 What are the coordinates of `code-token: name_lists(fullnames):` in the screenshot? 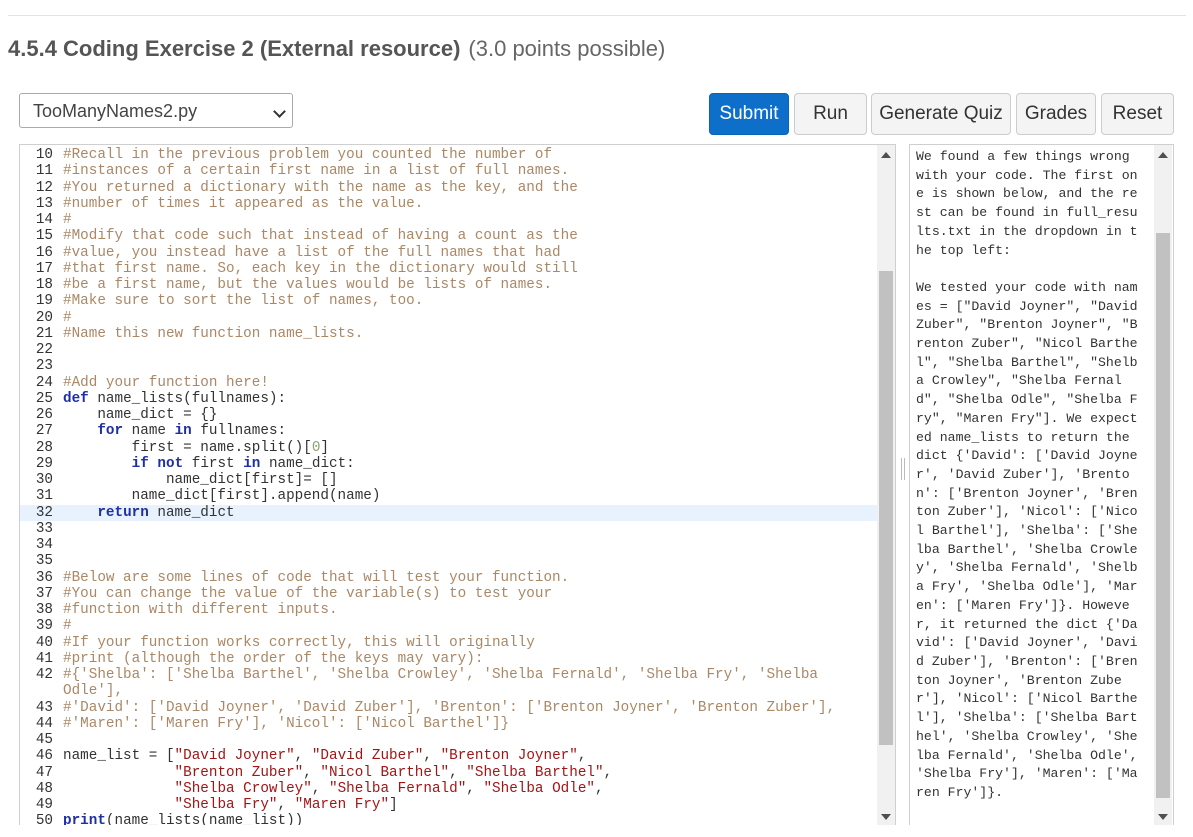 It's located at (187, 398).